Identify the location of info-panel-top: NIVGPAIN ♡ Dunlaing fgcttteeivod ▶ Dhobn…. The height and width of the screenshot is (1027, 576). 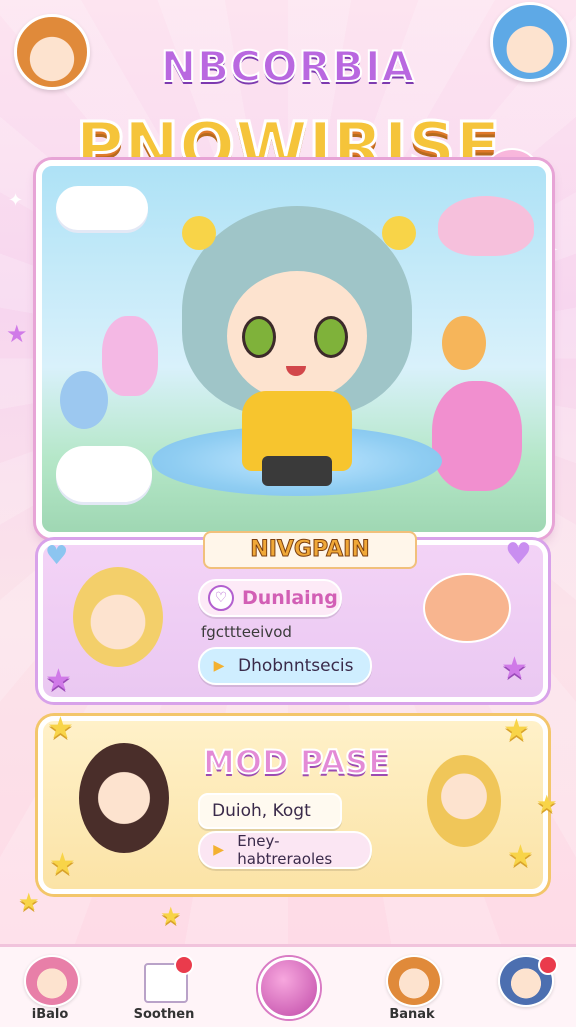
(293, 616).